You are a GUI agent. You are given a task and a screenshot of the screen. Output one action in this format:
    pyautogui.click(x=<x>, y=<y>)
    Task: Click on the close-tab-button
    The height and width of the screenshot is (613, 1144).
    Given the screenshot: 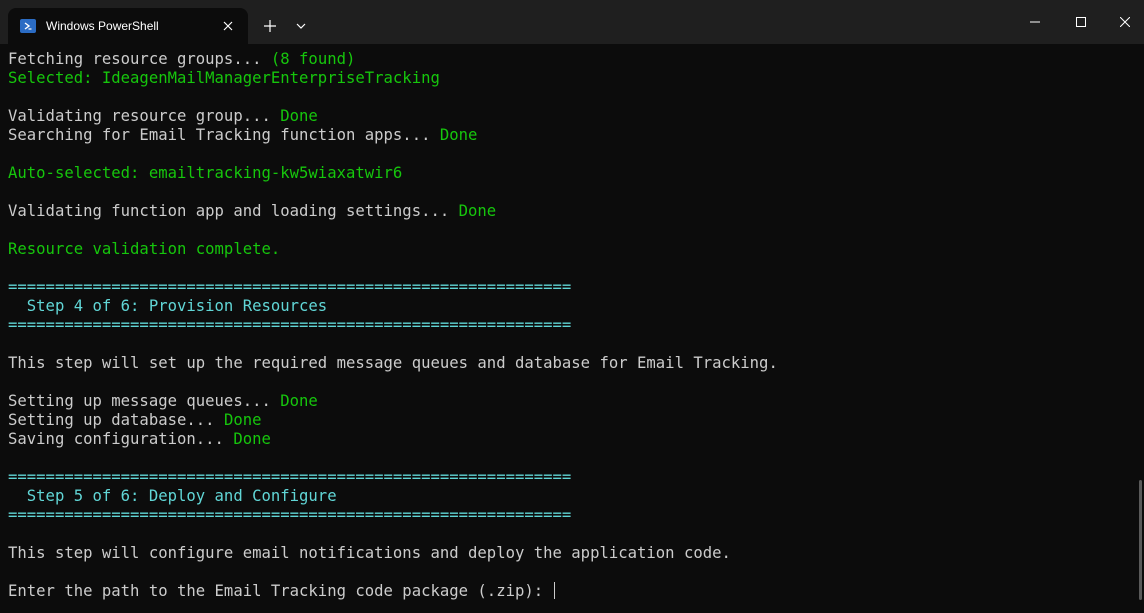 What is the action you would take?
    pyautogui.click(x=228, y=26)
    